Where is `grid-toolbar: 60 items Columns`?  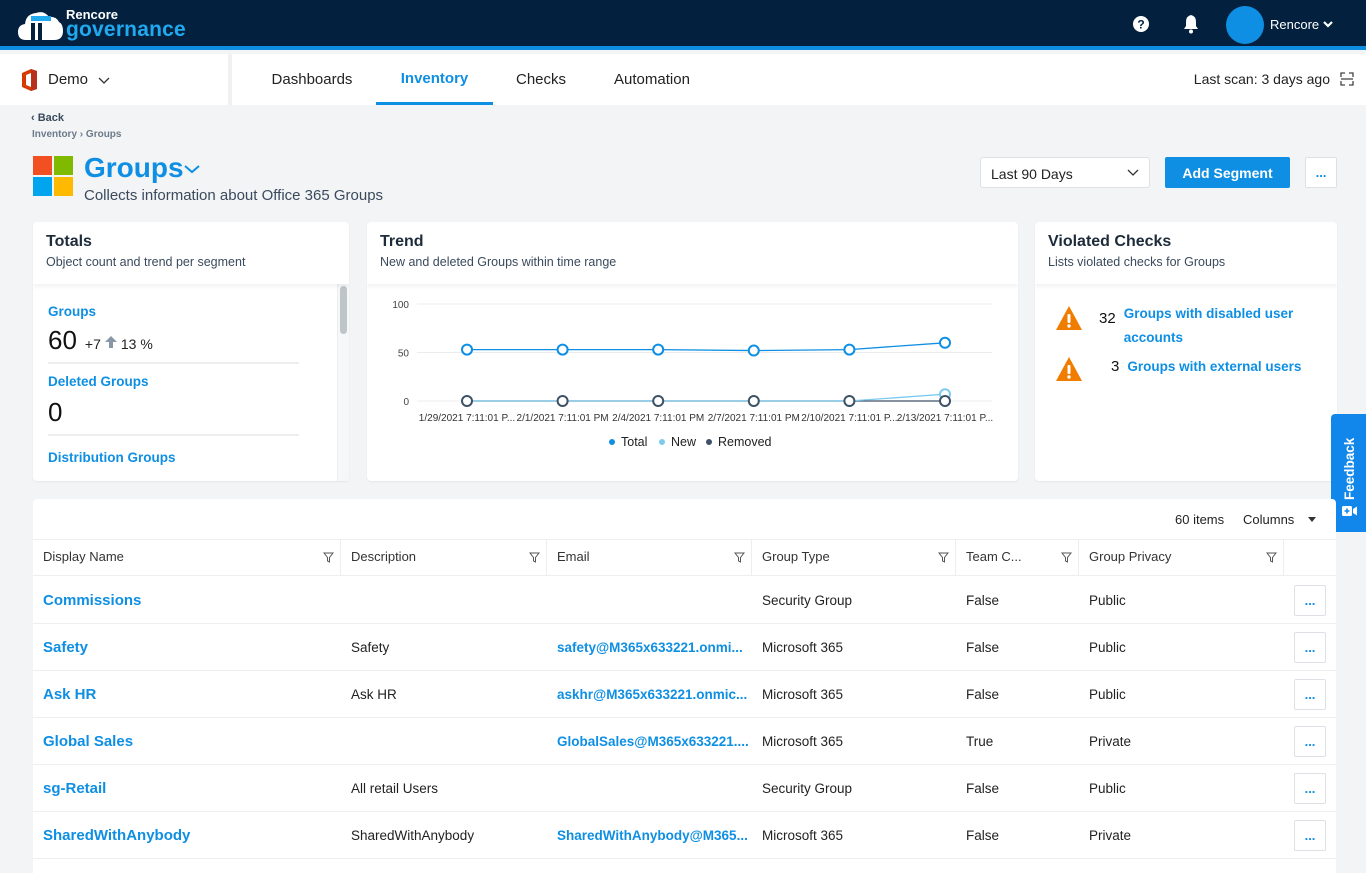
grid-toolbar: 60 items Columns is located at coordinates (684, 519).